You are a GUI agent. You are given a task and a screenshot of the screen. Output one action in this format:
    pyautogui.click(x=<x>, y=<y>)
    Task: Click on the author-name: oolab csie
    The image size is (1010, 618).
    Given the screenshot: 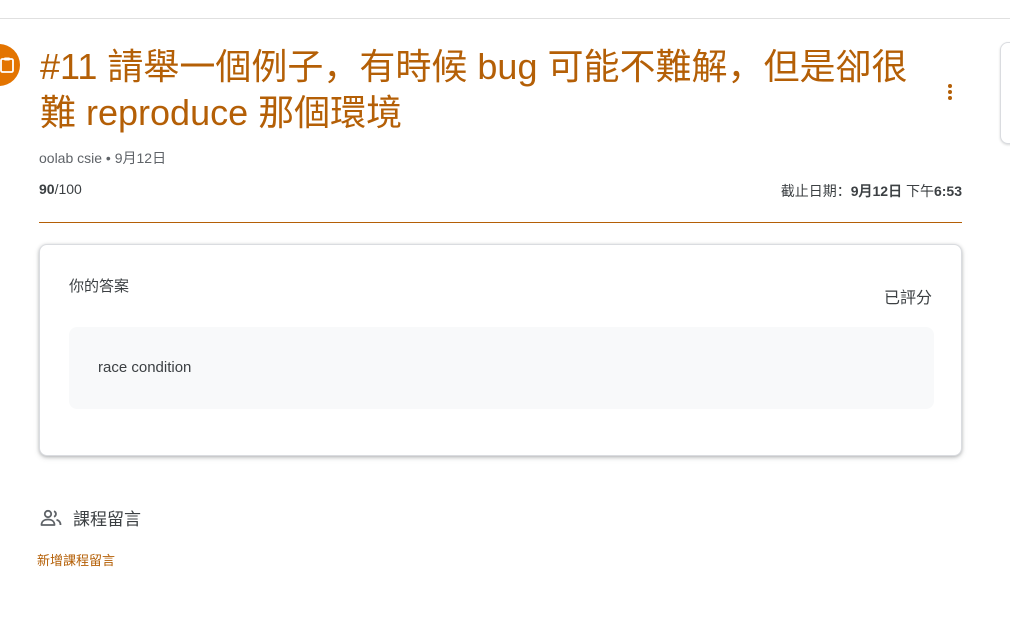 What is the action you would take?
    pyautogui.click(x=71, y=158)
    